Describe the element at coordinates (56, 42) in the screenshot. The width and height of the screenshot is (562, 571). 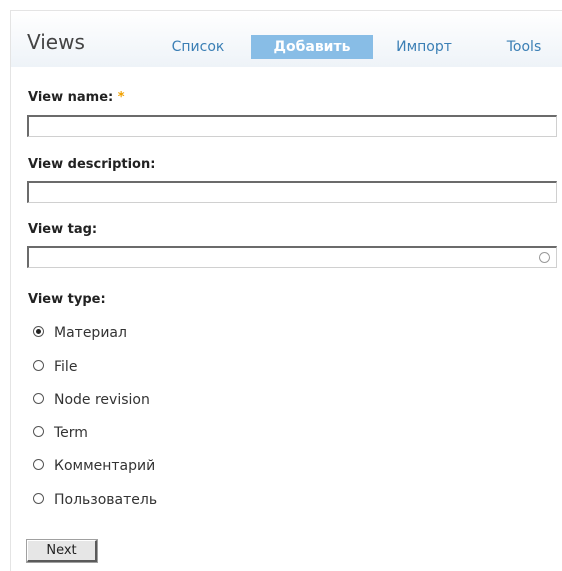
I see `page-title: Views` at that location.